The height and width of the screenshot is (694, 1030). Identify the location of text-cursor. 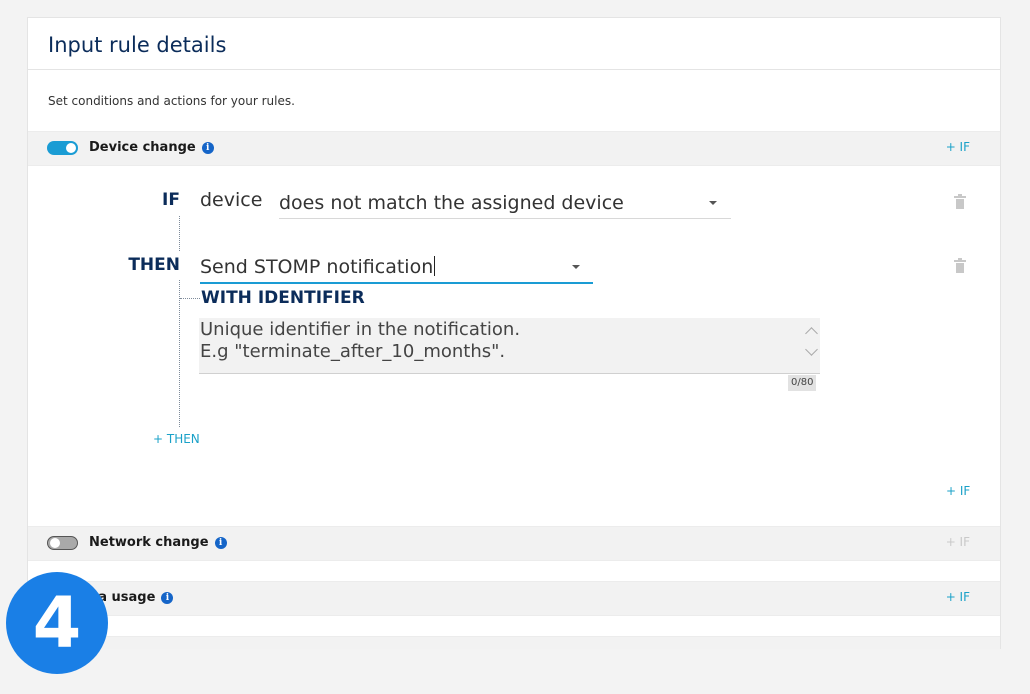
(435, 266).